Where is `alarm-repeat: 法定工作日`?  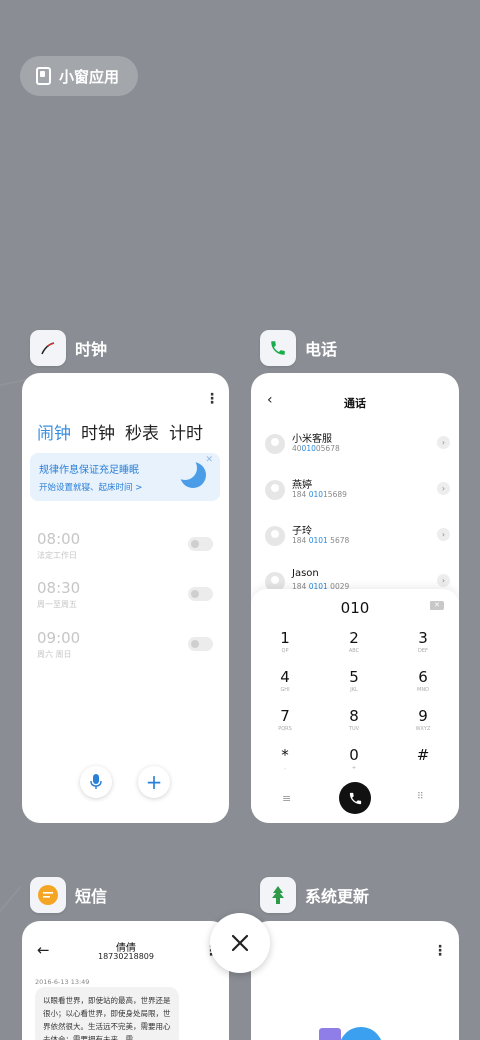 alarm-repeat: 法定工作日 is located at coordinates (57, 555).